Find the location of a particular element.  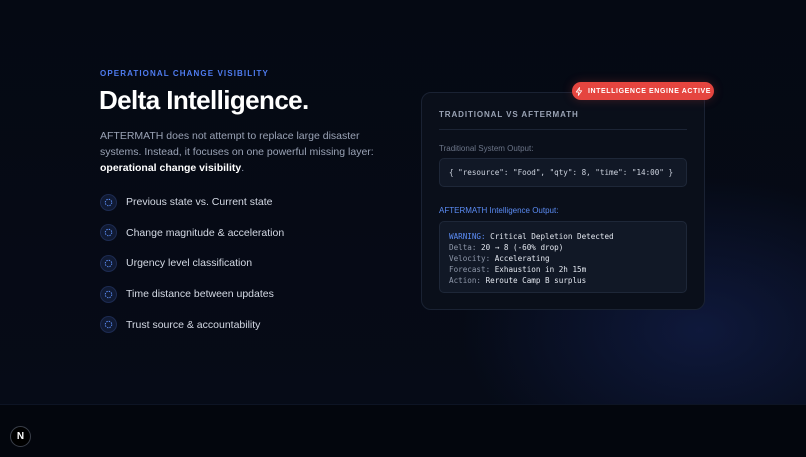

code-key: Velocity: is located at coordinates (470, 258).